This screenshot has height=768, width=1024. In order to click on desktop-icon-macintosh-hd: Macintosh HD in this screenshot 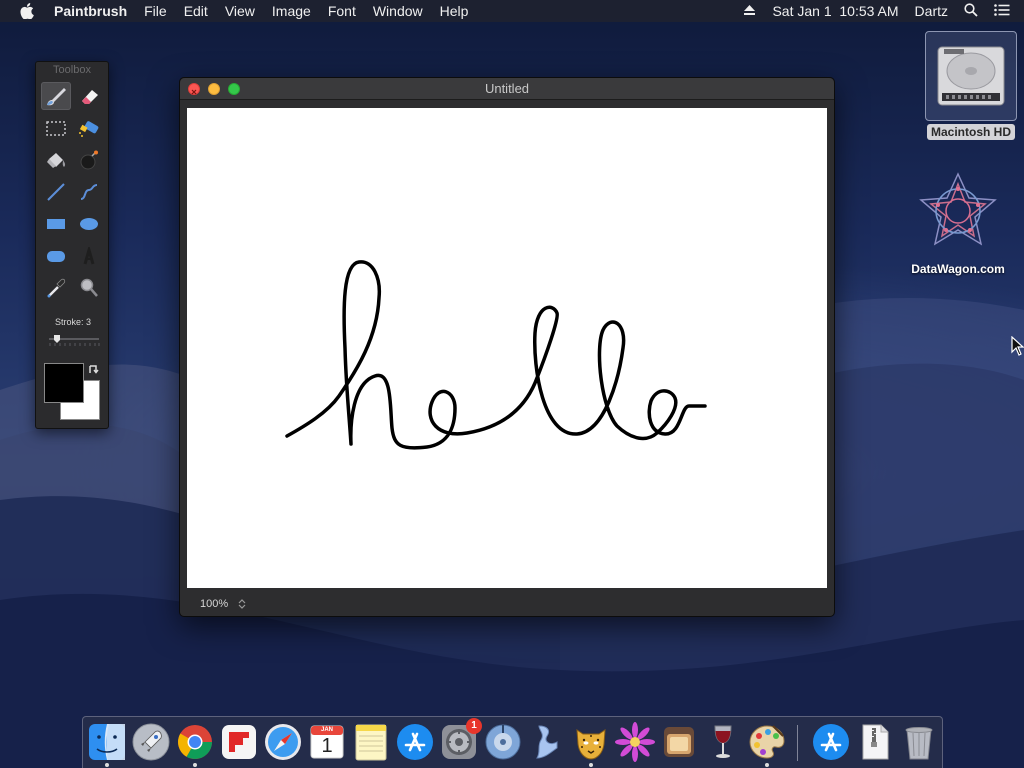, I will do `click(971, 86)`.